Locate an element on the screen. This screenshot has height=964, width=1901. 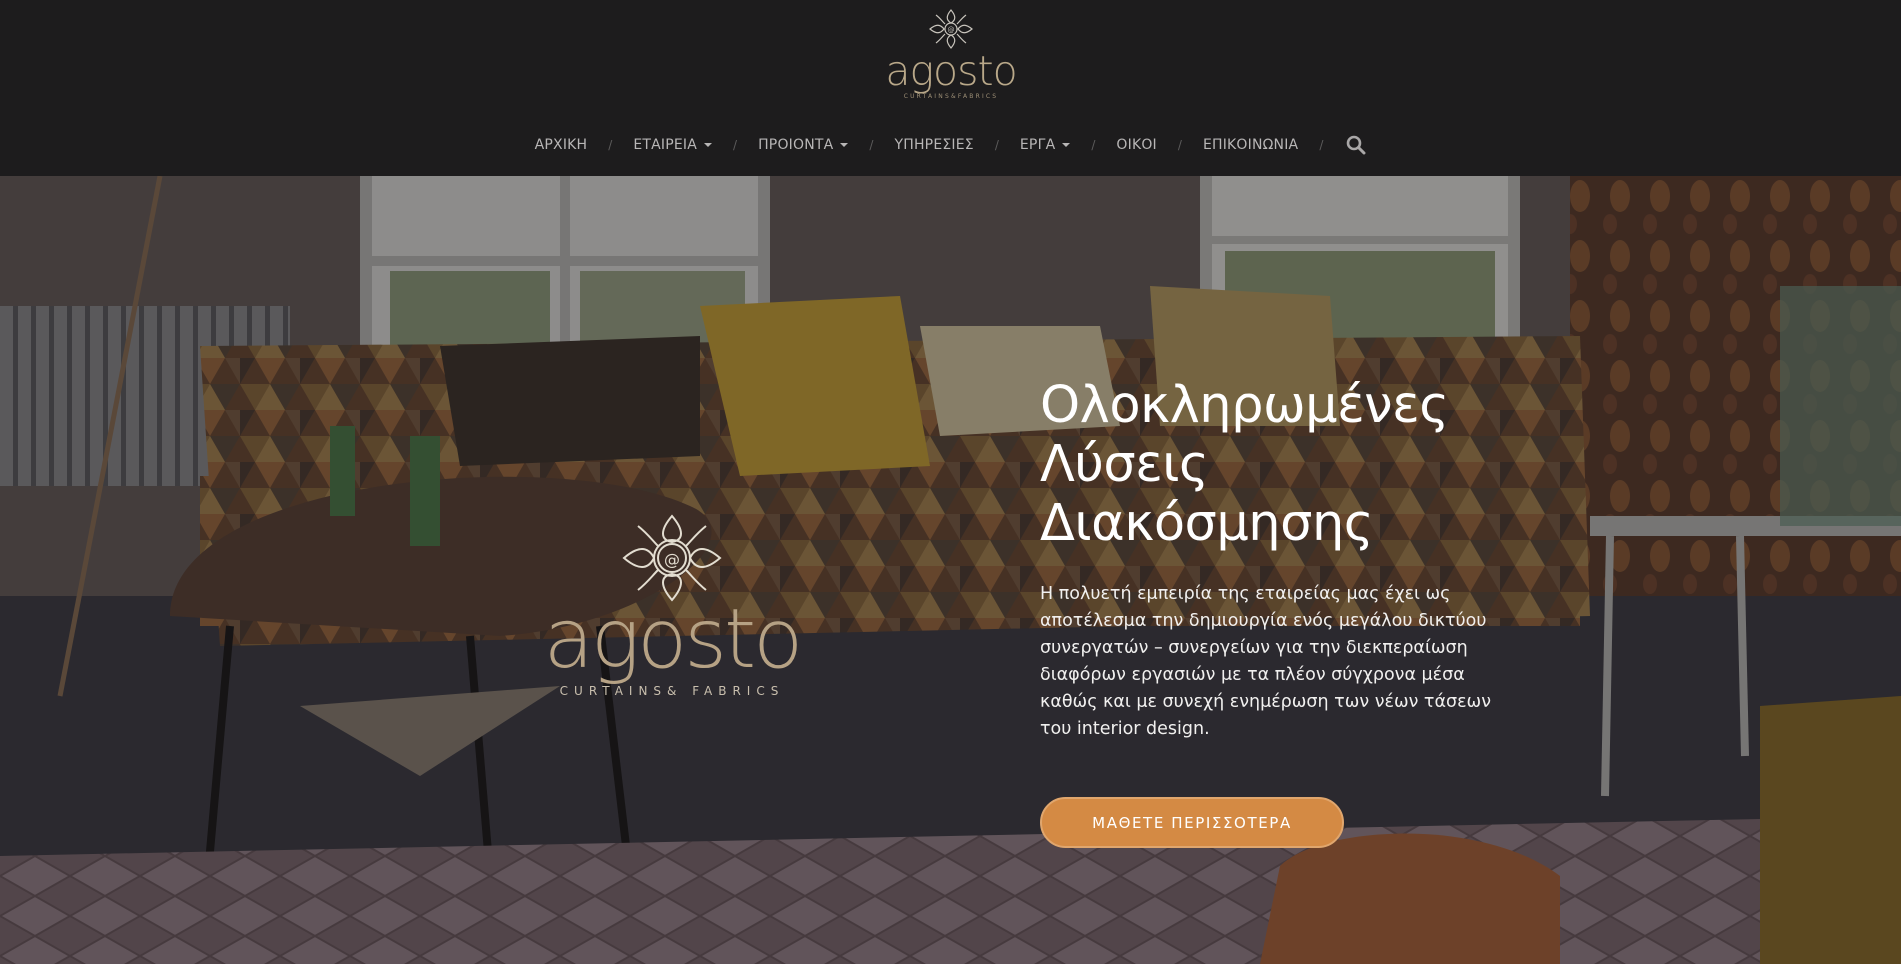
nav-item-contact: ΕΠΙΚΟΙΝΩΝΙΑ is located at coordinates (1250, 145).